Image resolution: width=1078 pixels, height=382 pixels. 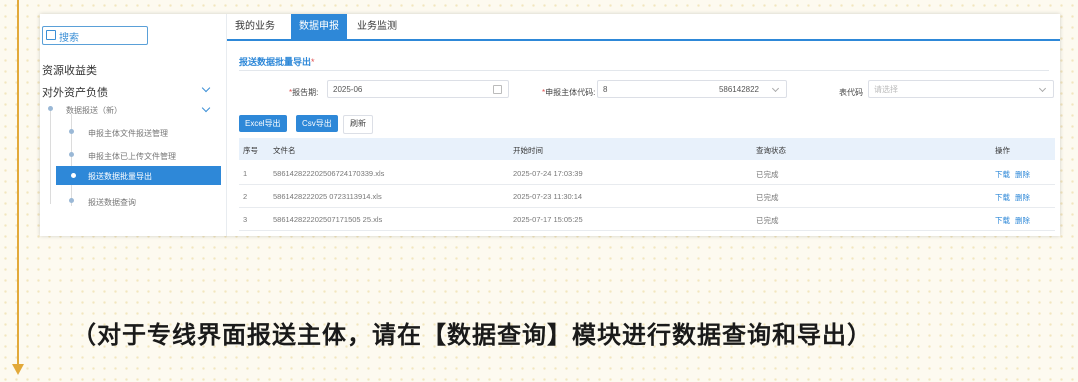 What do you see at coordinates (245, 173) in the screenshot?
I see `cell-index: 1` at bounding box center [245, 173].